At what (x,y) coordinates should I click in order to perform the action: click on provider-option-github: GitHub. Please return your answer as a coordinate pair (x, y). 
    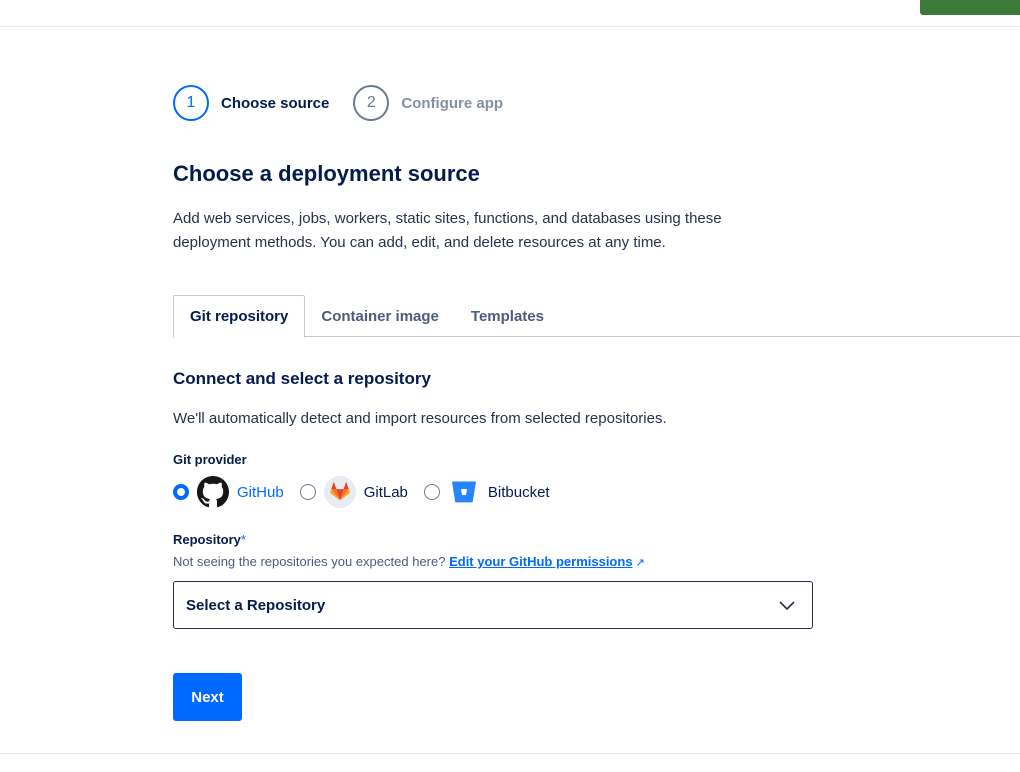
    Looking at the image, I should click on (228, 492).